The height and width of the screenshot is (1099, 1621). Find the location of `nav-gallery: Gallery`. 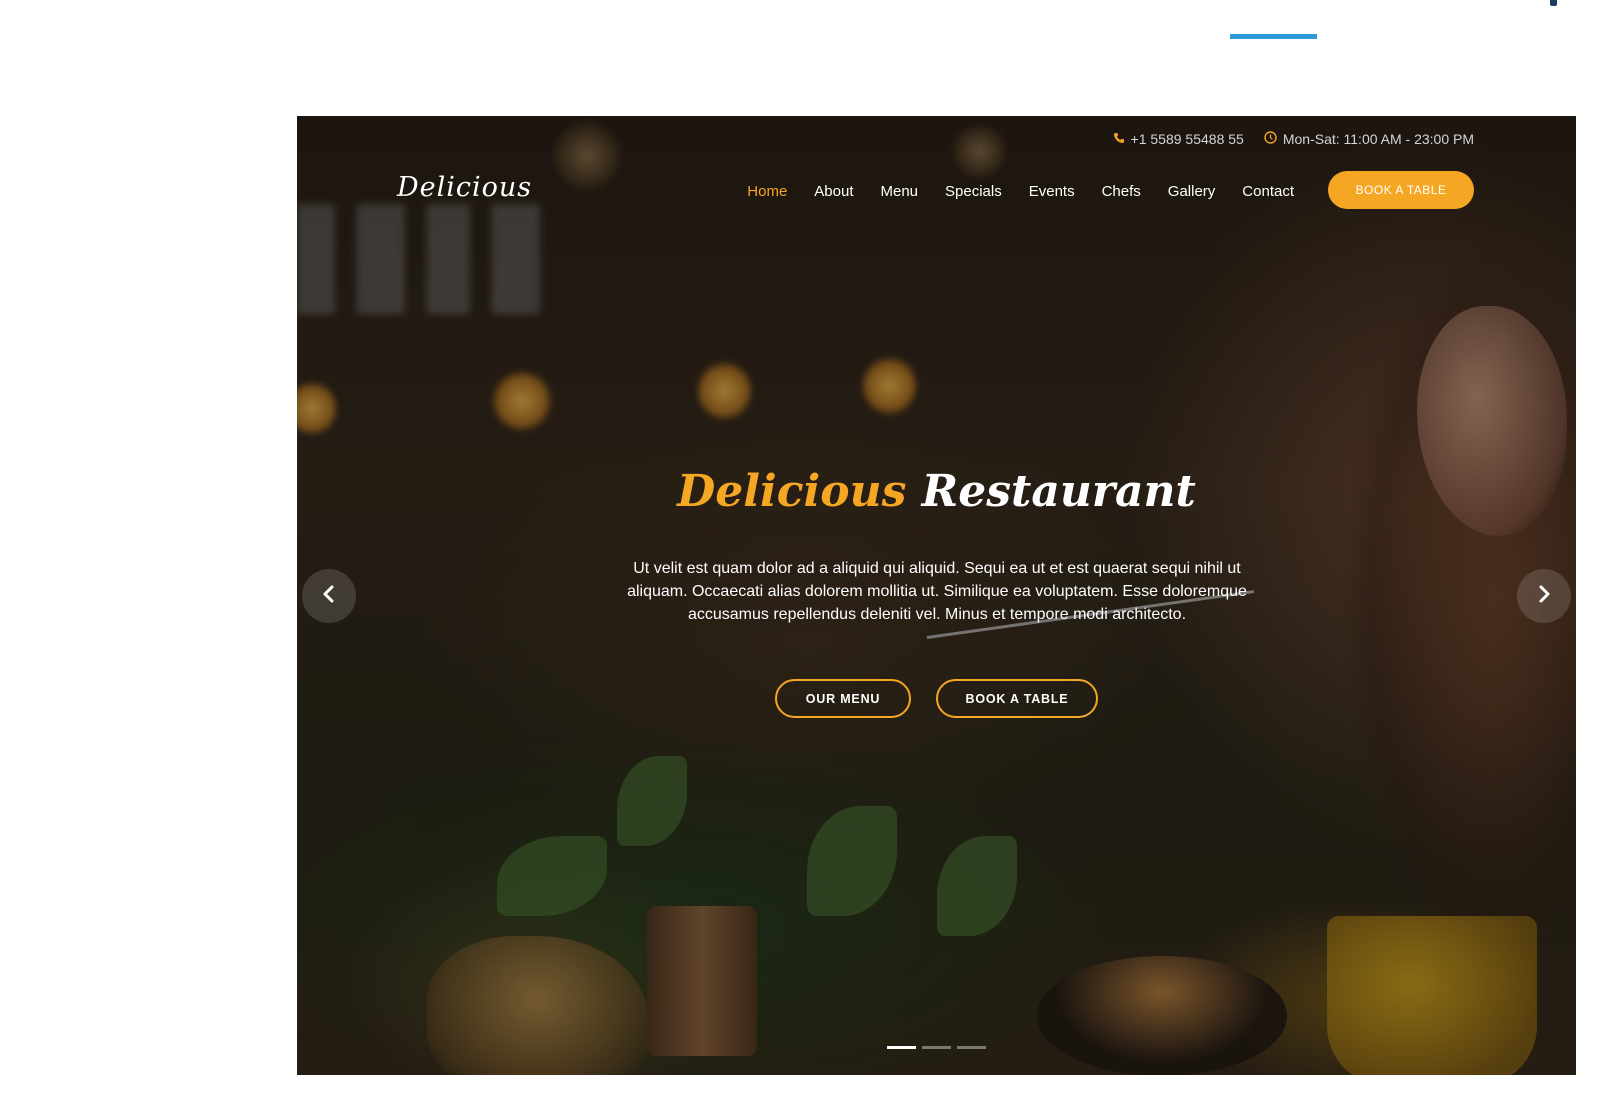

nav-gallery: Gallery is located at coordinates (1192, 194).